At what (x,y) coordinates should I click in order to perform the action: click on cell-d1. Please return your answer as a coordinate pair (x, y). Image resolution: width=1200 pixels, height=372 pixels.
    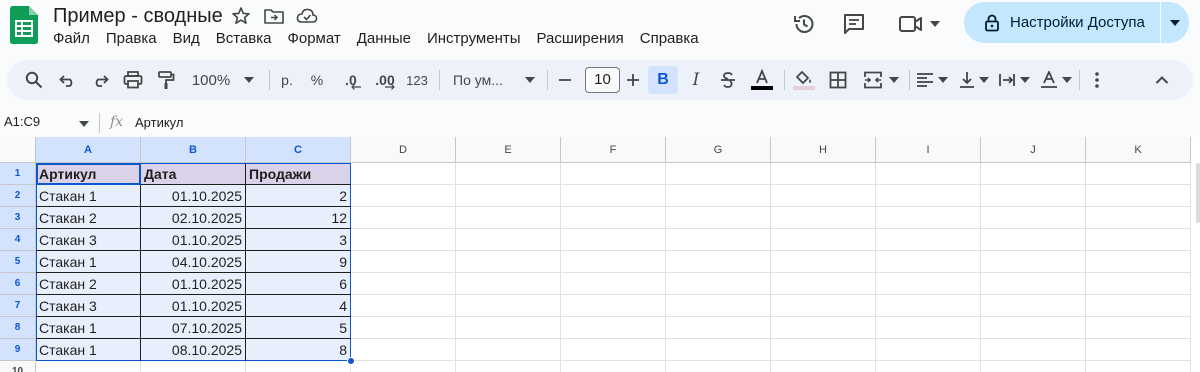
    Looking at the image, I should click on (403, 174).